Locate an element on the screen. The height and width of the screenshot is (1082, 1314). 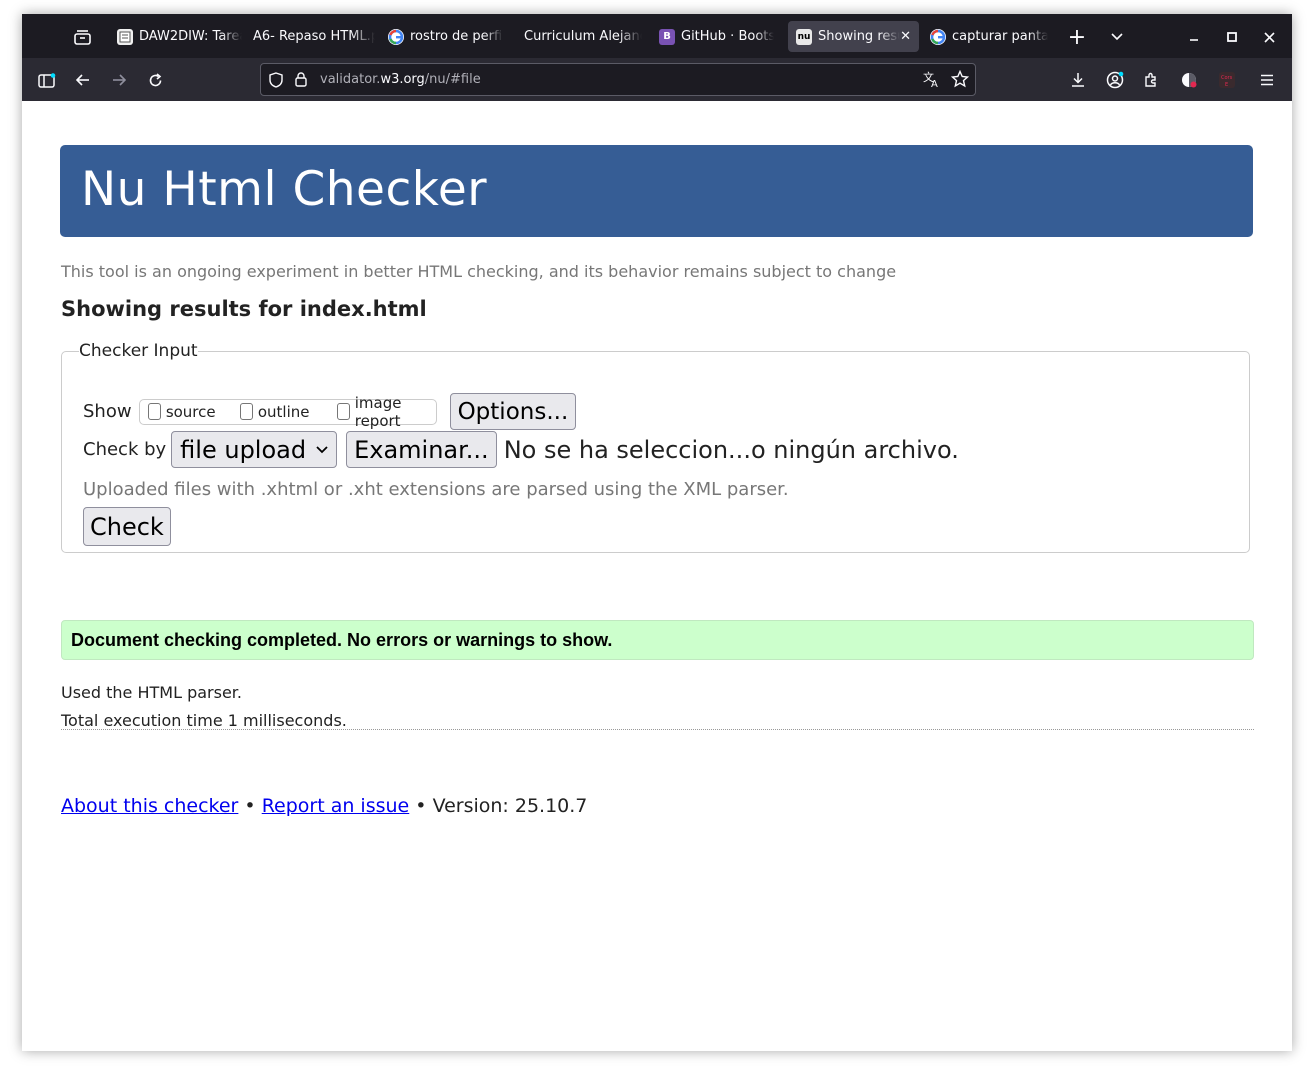
header-banner: Nu Html Checker is located at coordinates (656, 191).